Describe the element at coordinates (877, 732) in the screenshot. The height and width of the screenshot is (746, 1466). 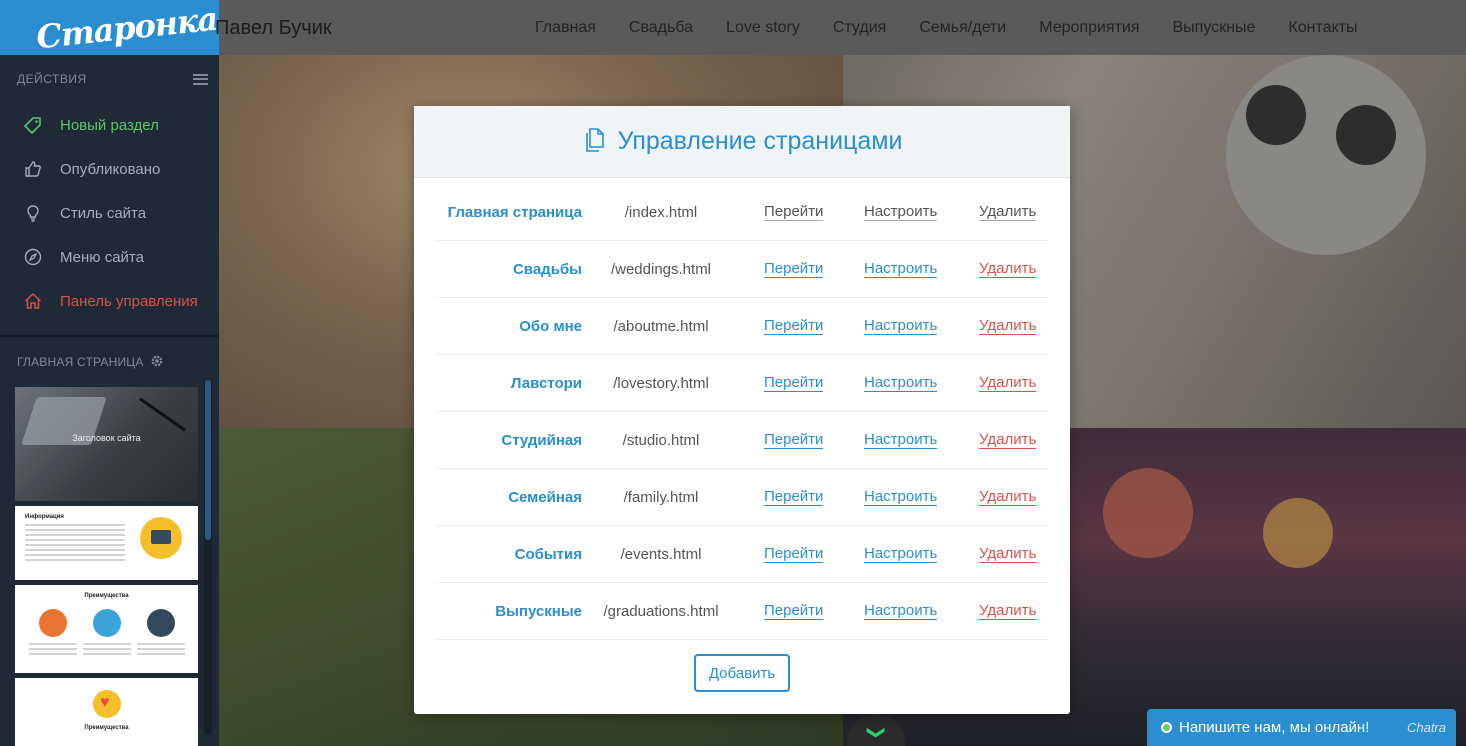
I see `chevron-down-icon: ❯` at that location.